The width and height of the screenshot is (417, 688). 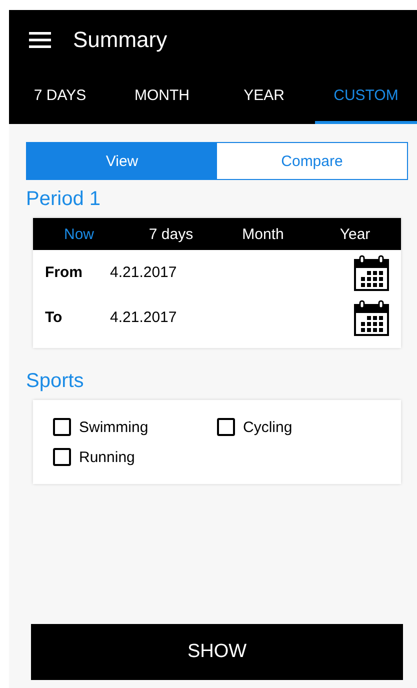 I want to click on tab: MONTH, so click(x=162, y=97).